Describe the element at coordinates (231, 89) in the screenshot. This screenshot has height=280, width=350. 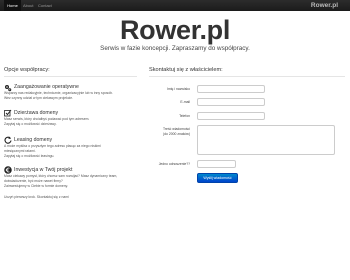
I see `name-input` at that location.